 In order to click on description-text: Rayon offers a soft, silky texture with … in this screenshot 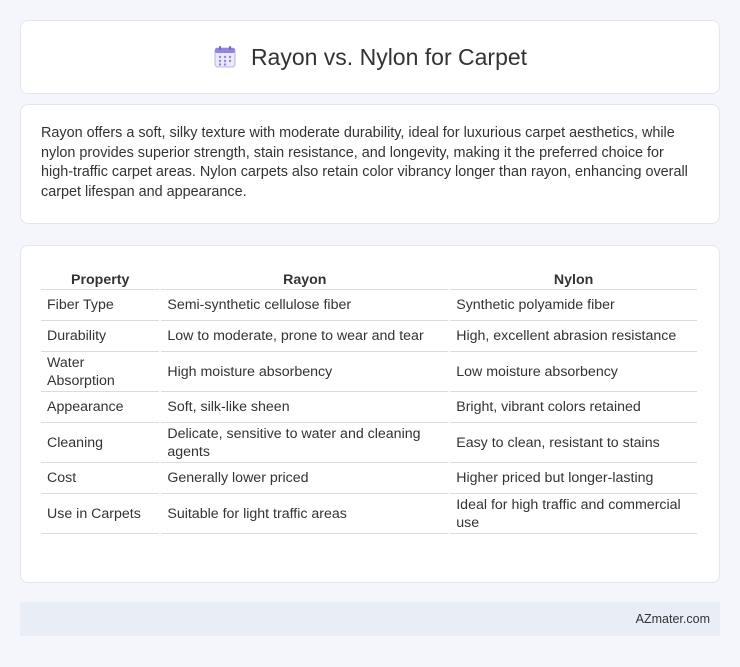, I will do `click(364, 162)`.